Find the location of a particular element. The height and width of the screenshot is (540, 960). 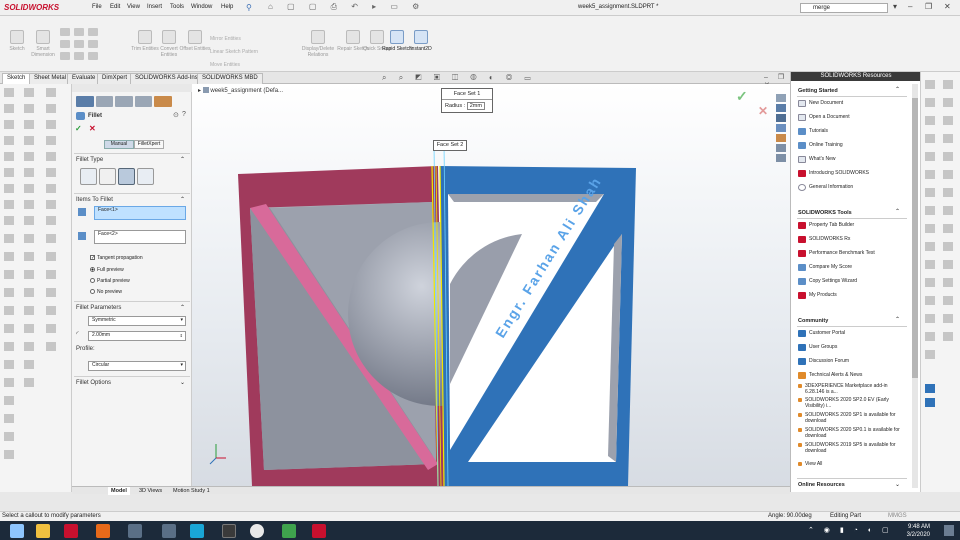

mirror-entities-tool: Mirror Entities is located at coordinates (225, 39).